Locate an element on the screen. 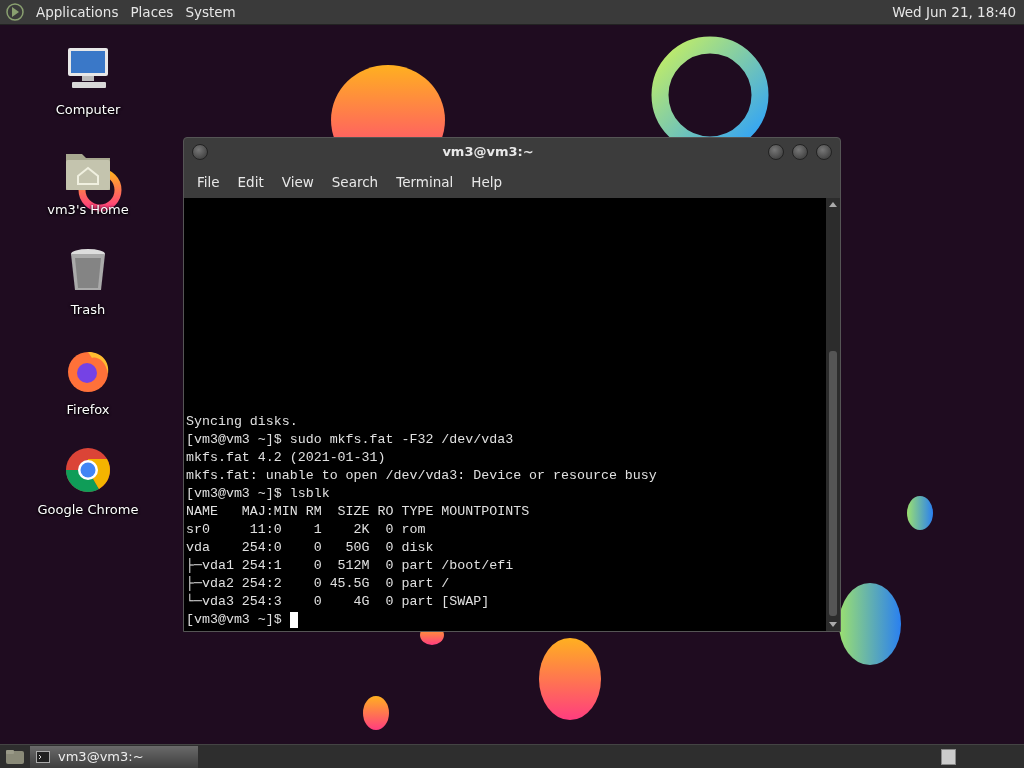  panel-menu: Applications is located at coordinates (77, 12).